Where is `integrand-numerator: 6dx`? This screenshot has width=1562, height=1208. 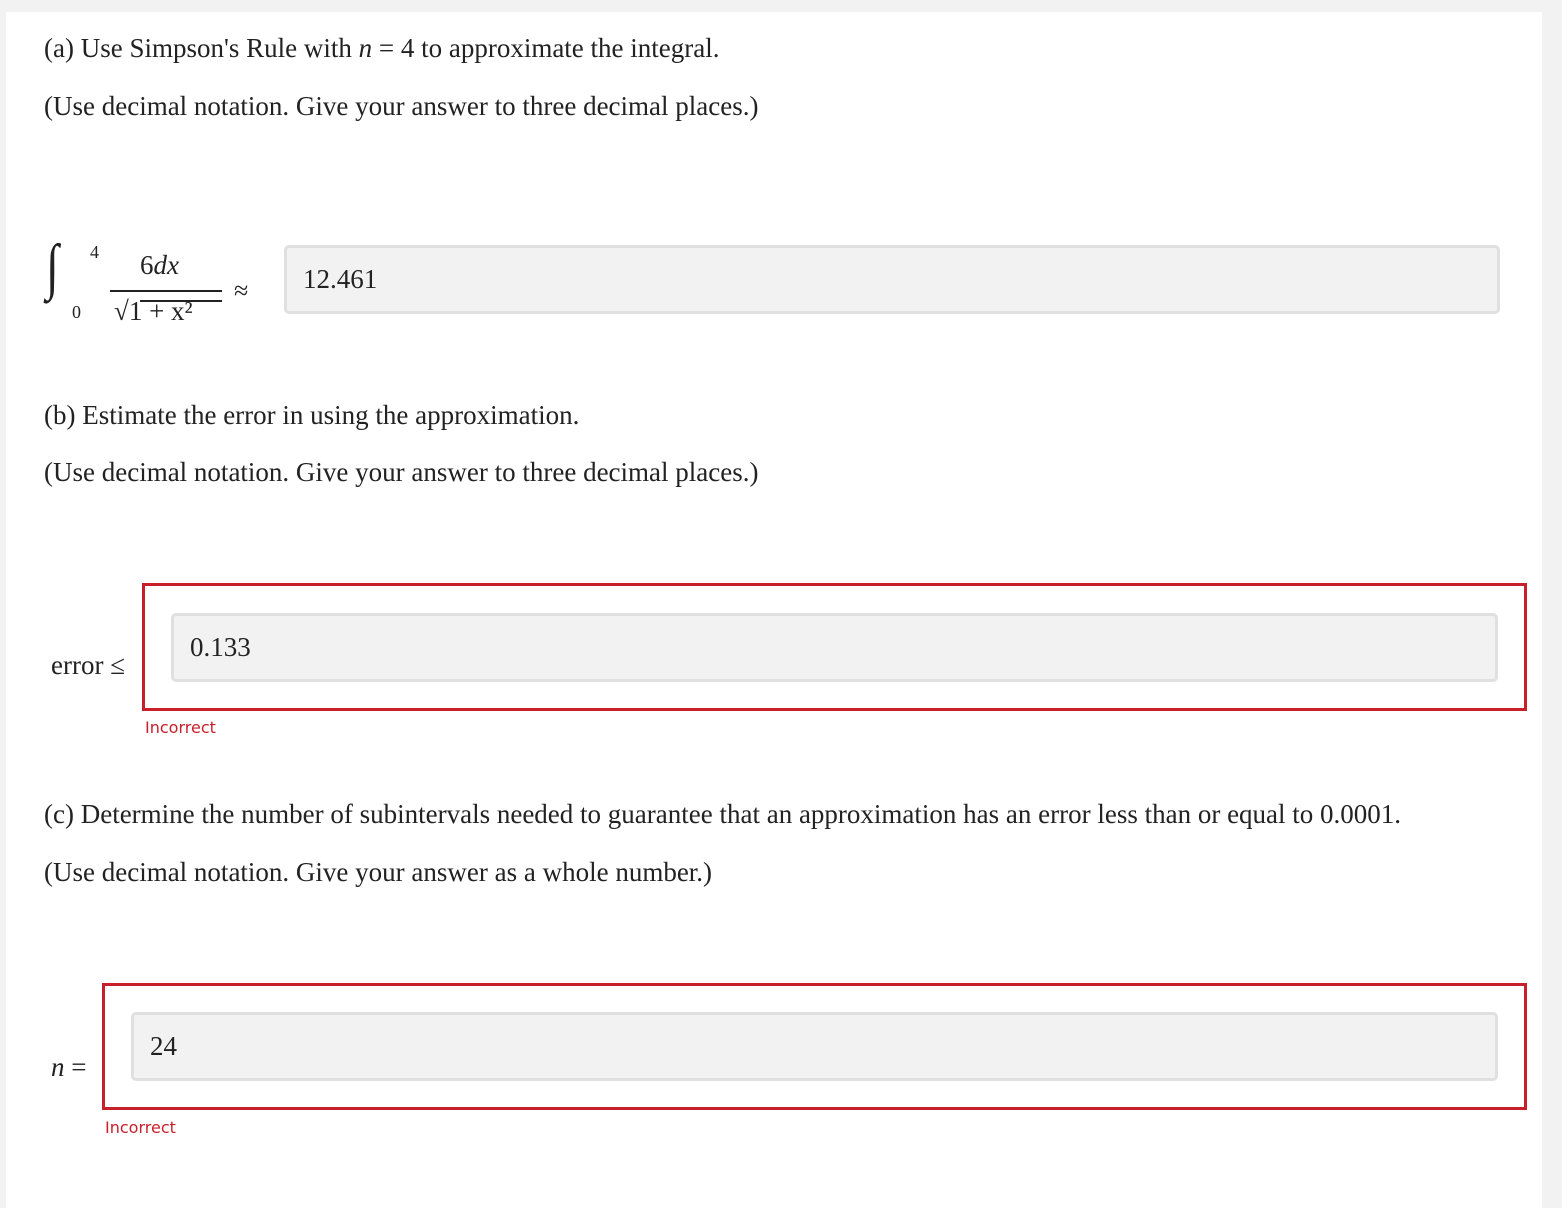
integrand-numerator: 6dx is located at coordinates (159, 265).